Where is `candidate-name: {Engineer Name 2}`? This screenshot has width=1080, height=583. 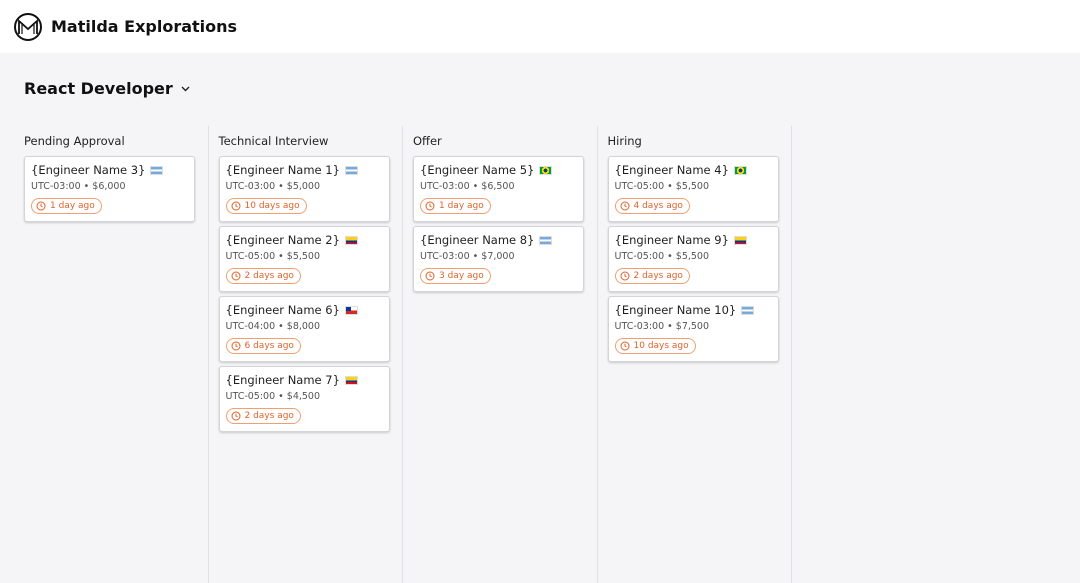
candidate-name: {Engineer Name 2} is located at coordinates (283, 240).